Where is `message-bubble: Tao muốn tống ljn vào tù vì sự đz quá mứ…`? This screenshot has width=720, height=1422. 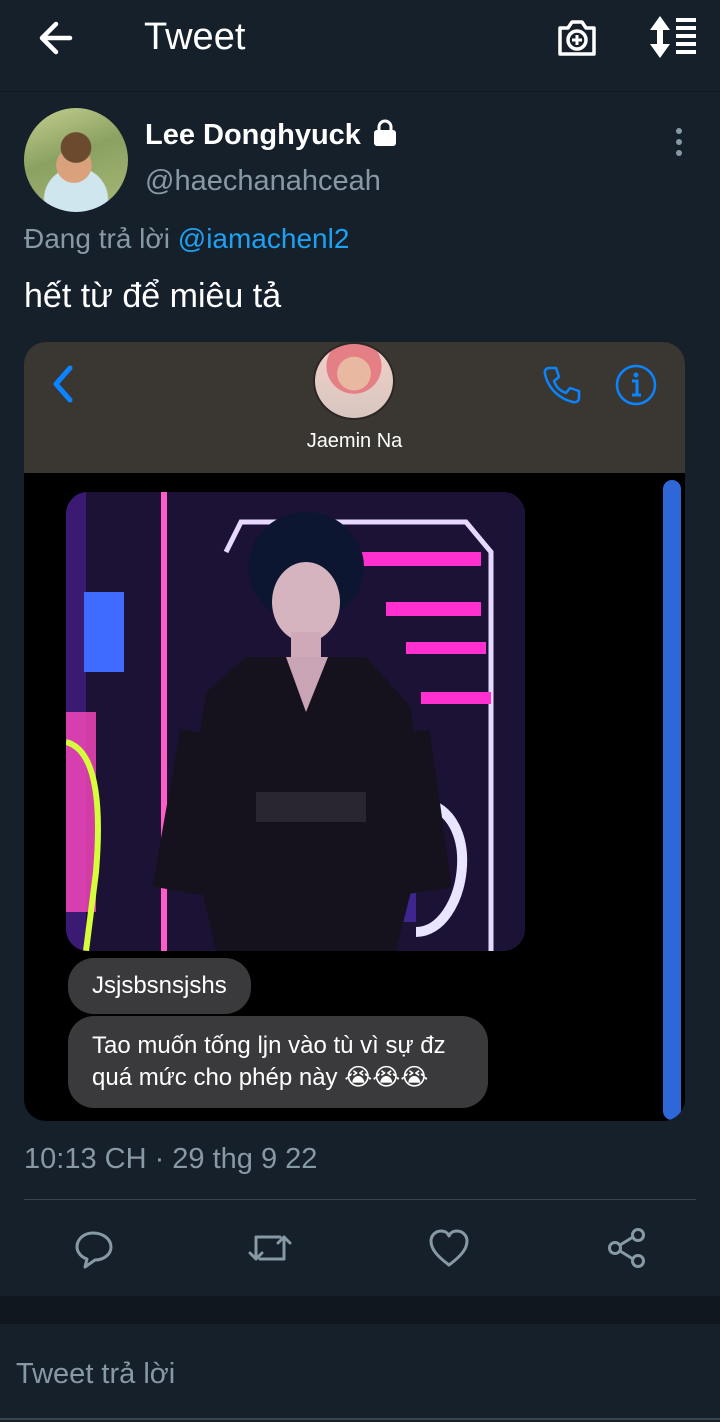 message-bubble: Tao muốn tống ljn vào tù vì sự đz quá mứ… is located at coordinates (278, 1062).